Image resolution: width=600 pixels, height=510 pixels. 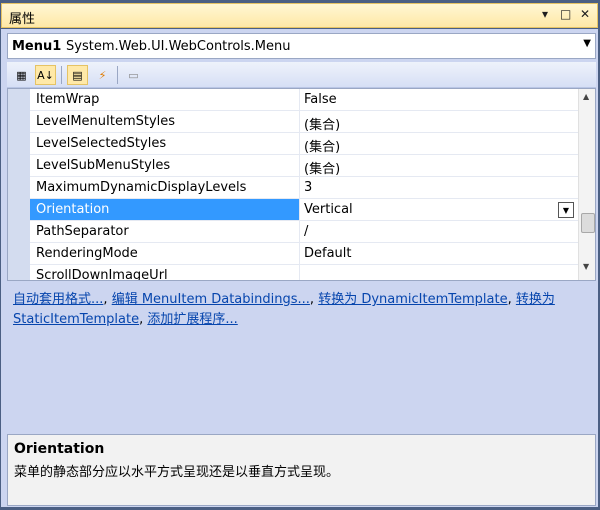 I want to click on object-selector: Menu1 System.Web.UI.WebControls.Menu ▼, so click(x=301, y=46).